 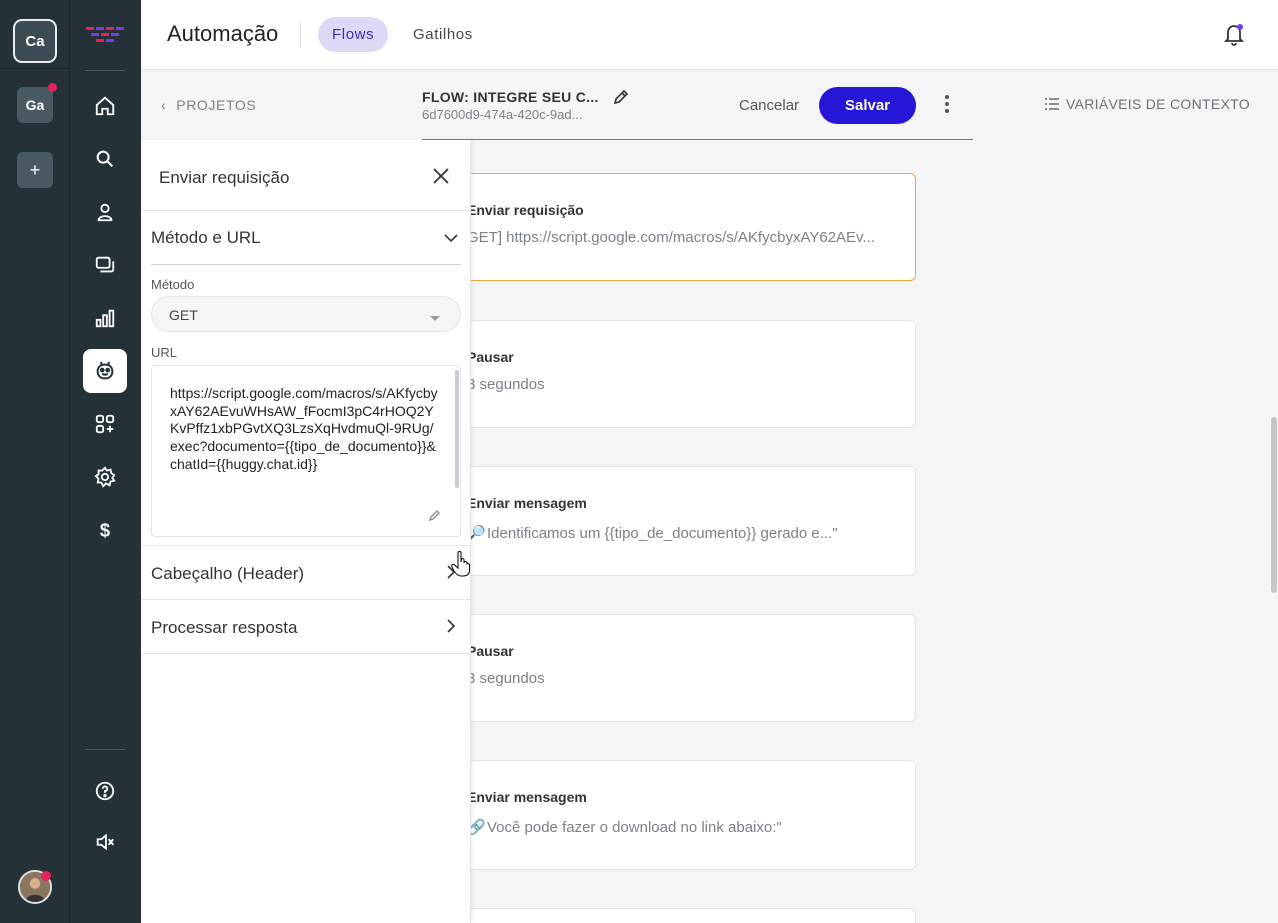 What do you see at coordinates (35, 68) in the screenshot?
I see `rail-divider` at bounding box center [35, 68].